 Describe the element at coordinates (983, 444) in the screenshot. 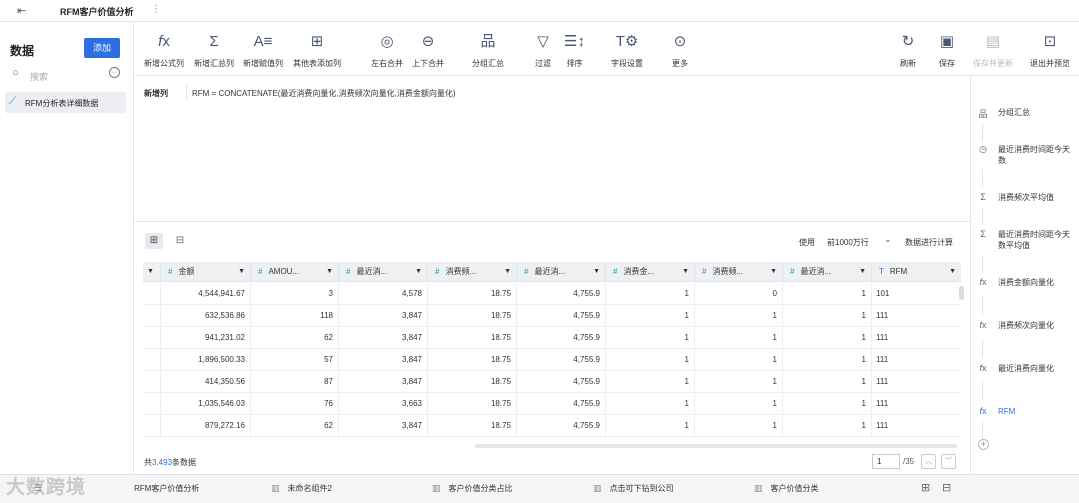

I see `add-step-icon: +` at that location.